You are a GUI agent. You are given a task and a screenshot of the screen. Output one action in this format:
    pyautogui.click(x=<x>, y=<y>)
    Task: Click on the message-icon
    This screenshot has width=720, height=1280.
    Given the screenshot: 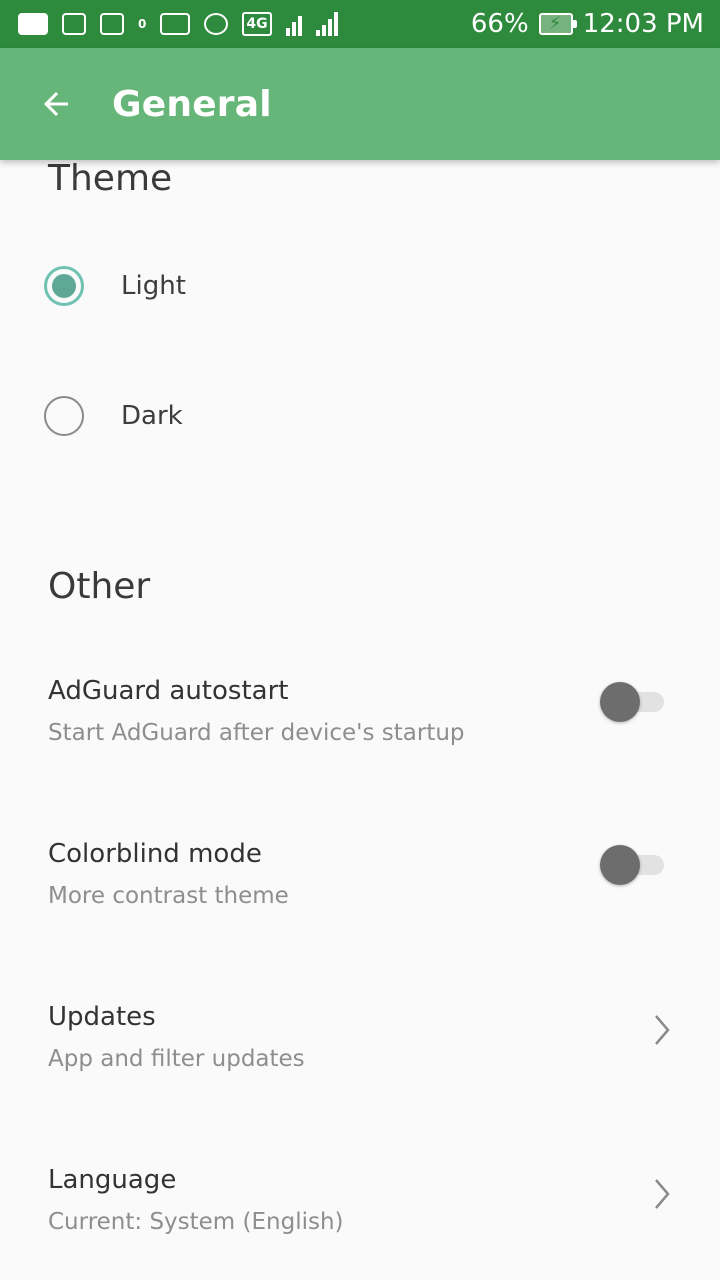 What is the action you would take?
    pyautogui.click(x=33, y=24)
    